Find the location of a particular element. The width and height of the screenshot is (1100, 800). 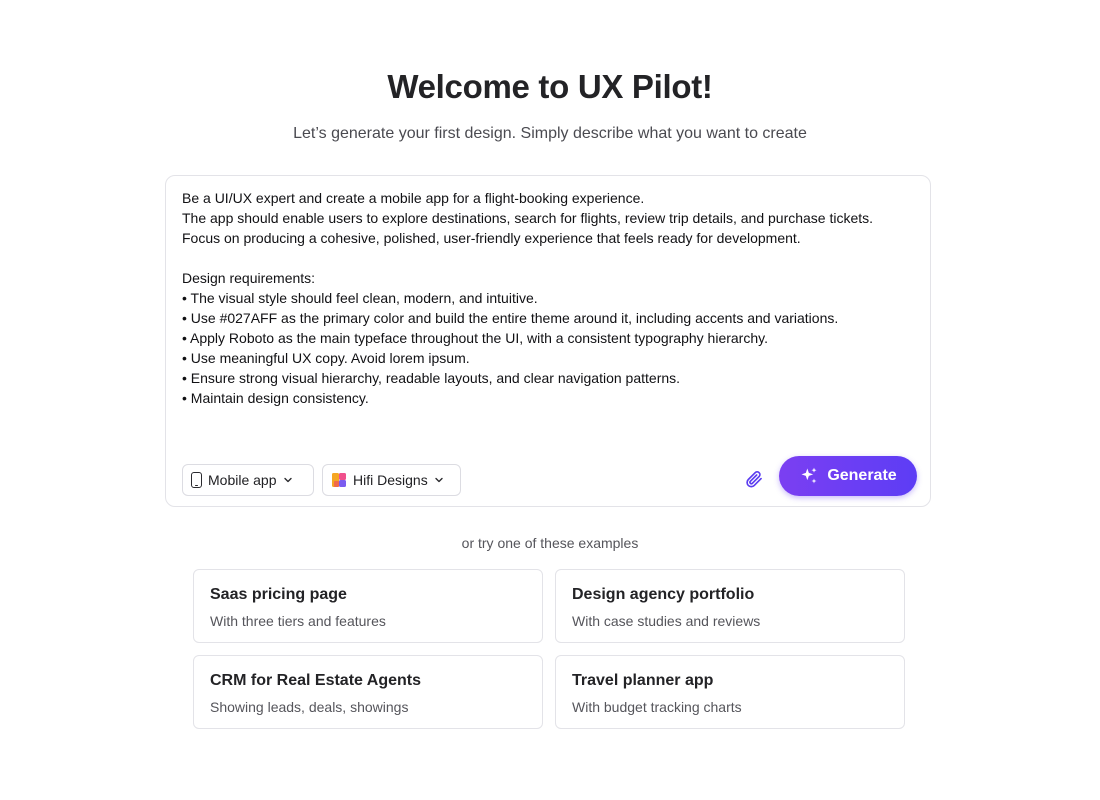

example-title: Saas pricing page is located at coordinates (278, 594).